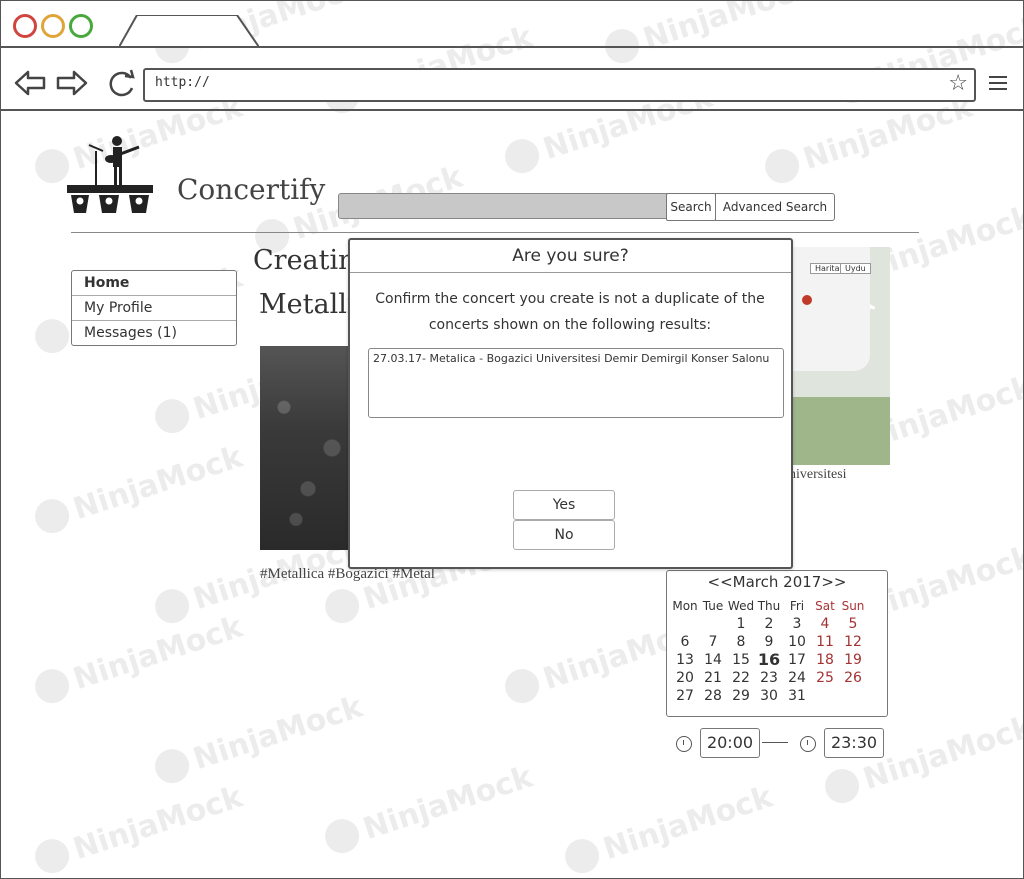 This screenshot has height=879, width=1024. Describe the element at coordinates (741, 642) in the screenshot. I see `calendar-day: 8` at that location.